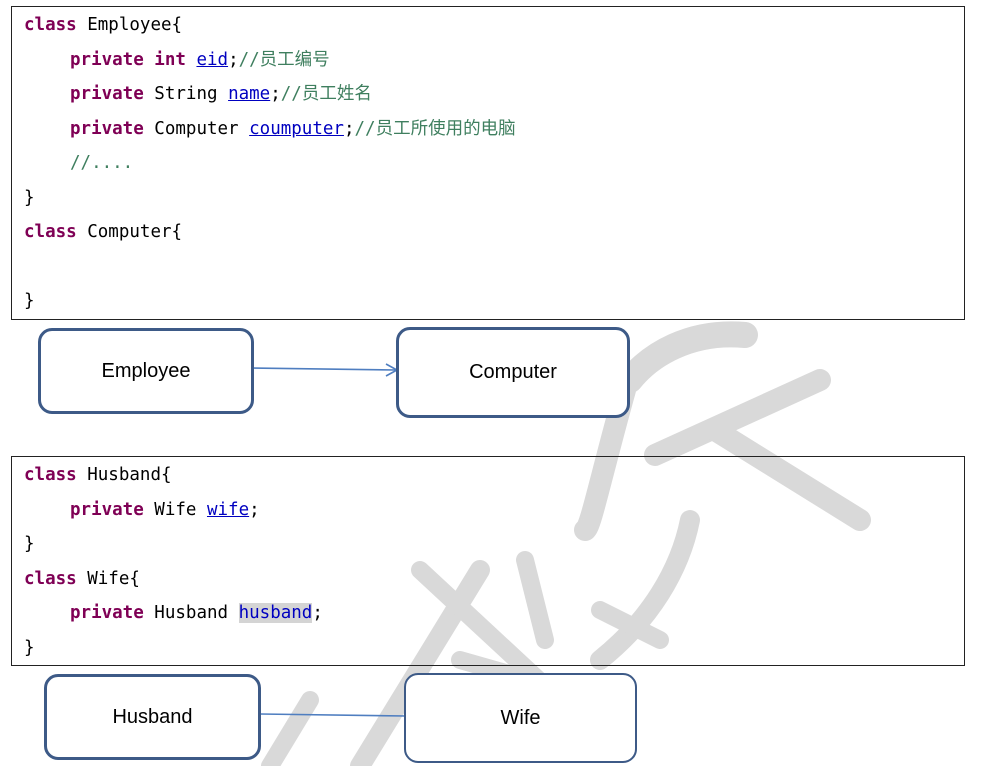 The image size is (1006, 766). I want to click on field-husband: husband, so click(275, 613).